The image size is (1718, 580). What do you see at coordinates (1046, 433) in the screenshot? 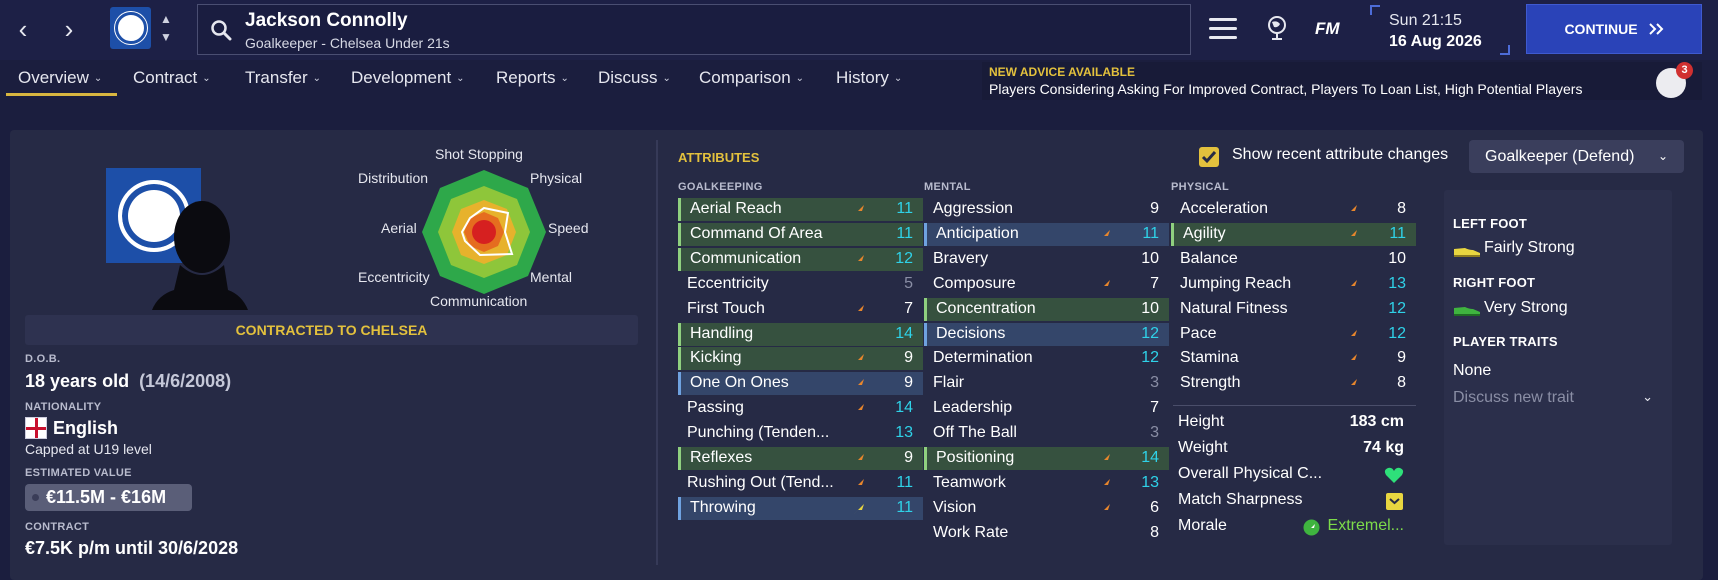
I see `attribute-row-off-the-ball: Off The Ball 3` at bounding box center [1046, 433].